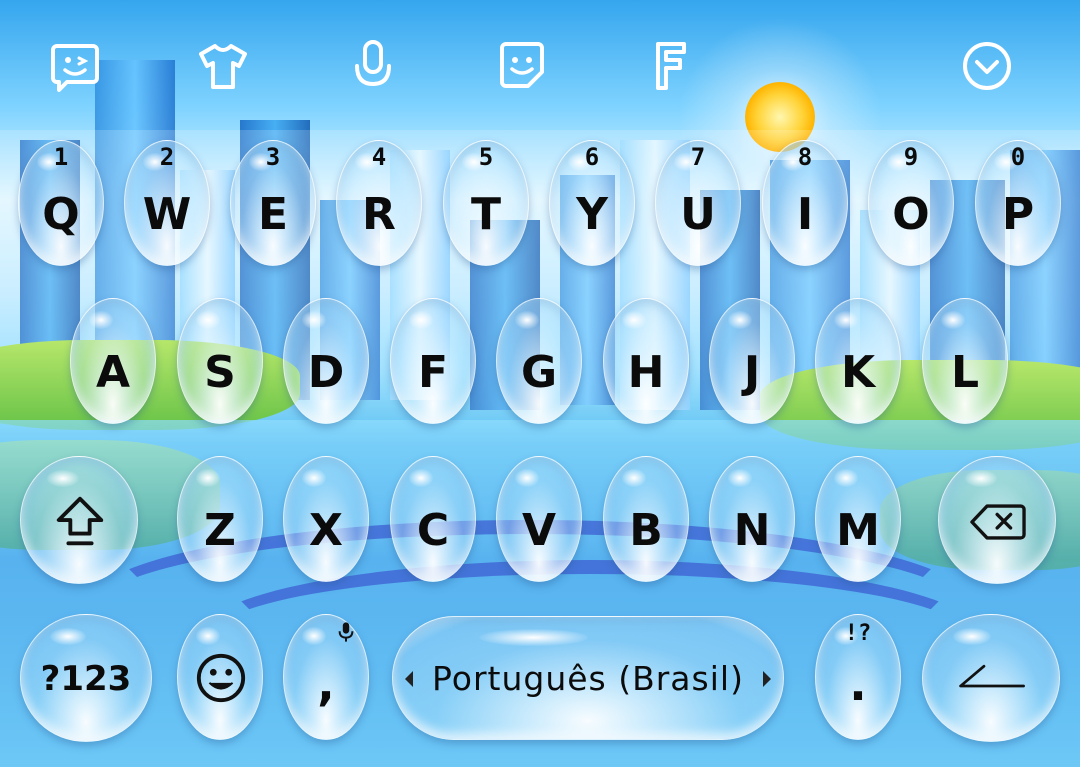 This screenshot has height=767, width=1080. Describe the element at coordinates (326, 684) in the screenshot. I see `comma-label: ,` at that location.